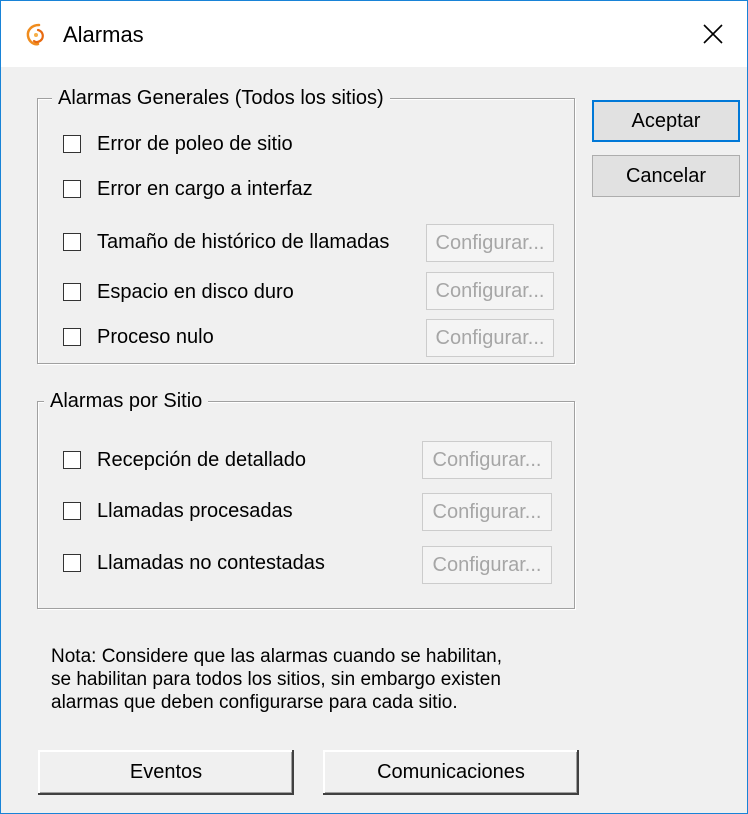  I want to click on checkbox-label: Recepción de detallado, so click(202, 460).